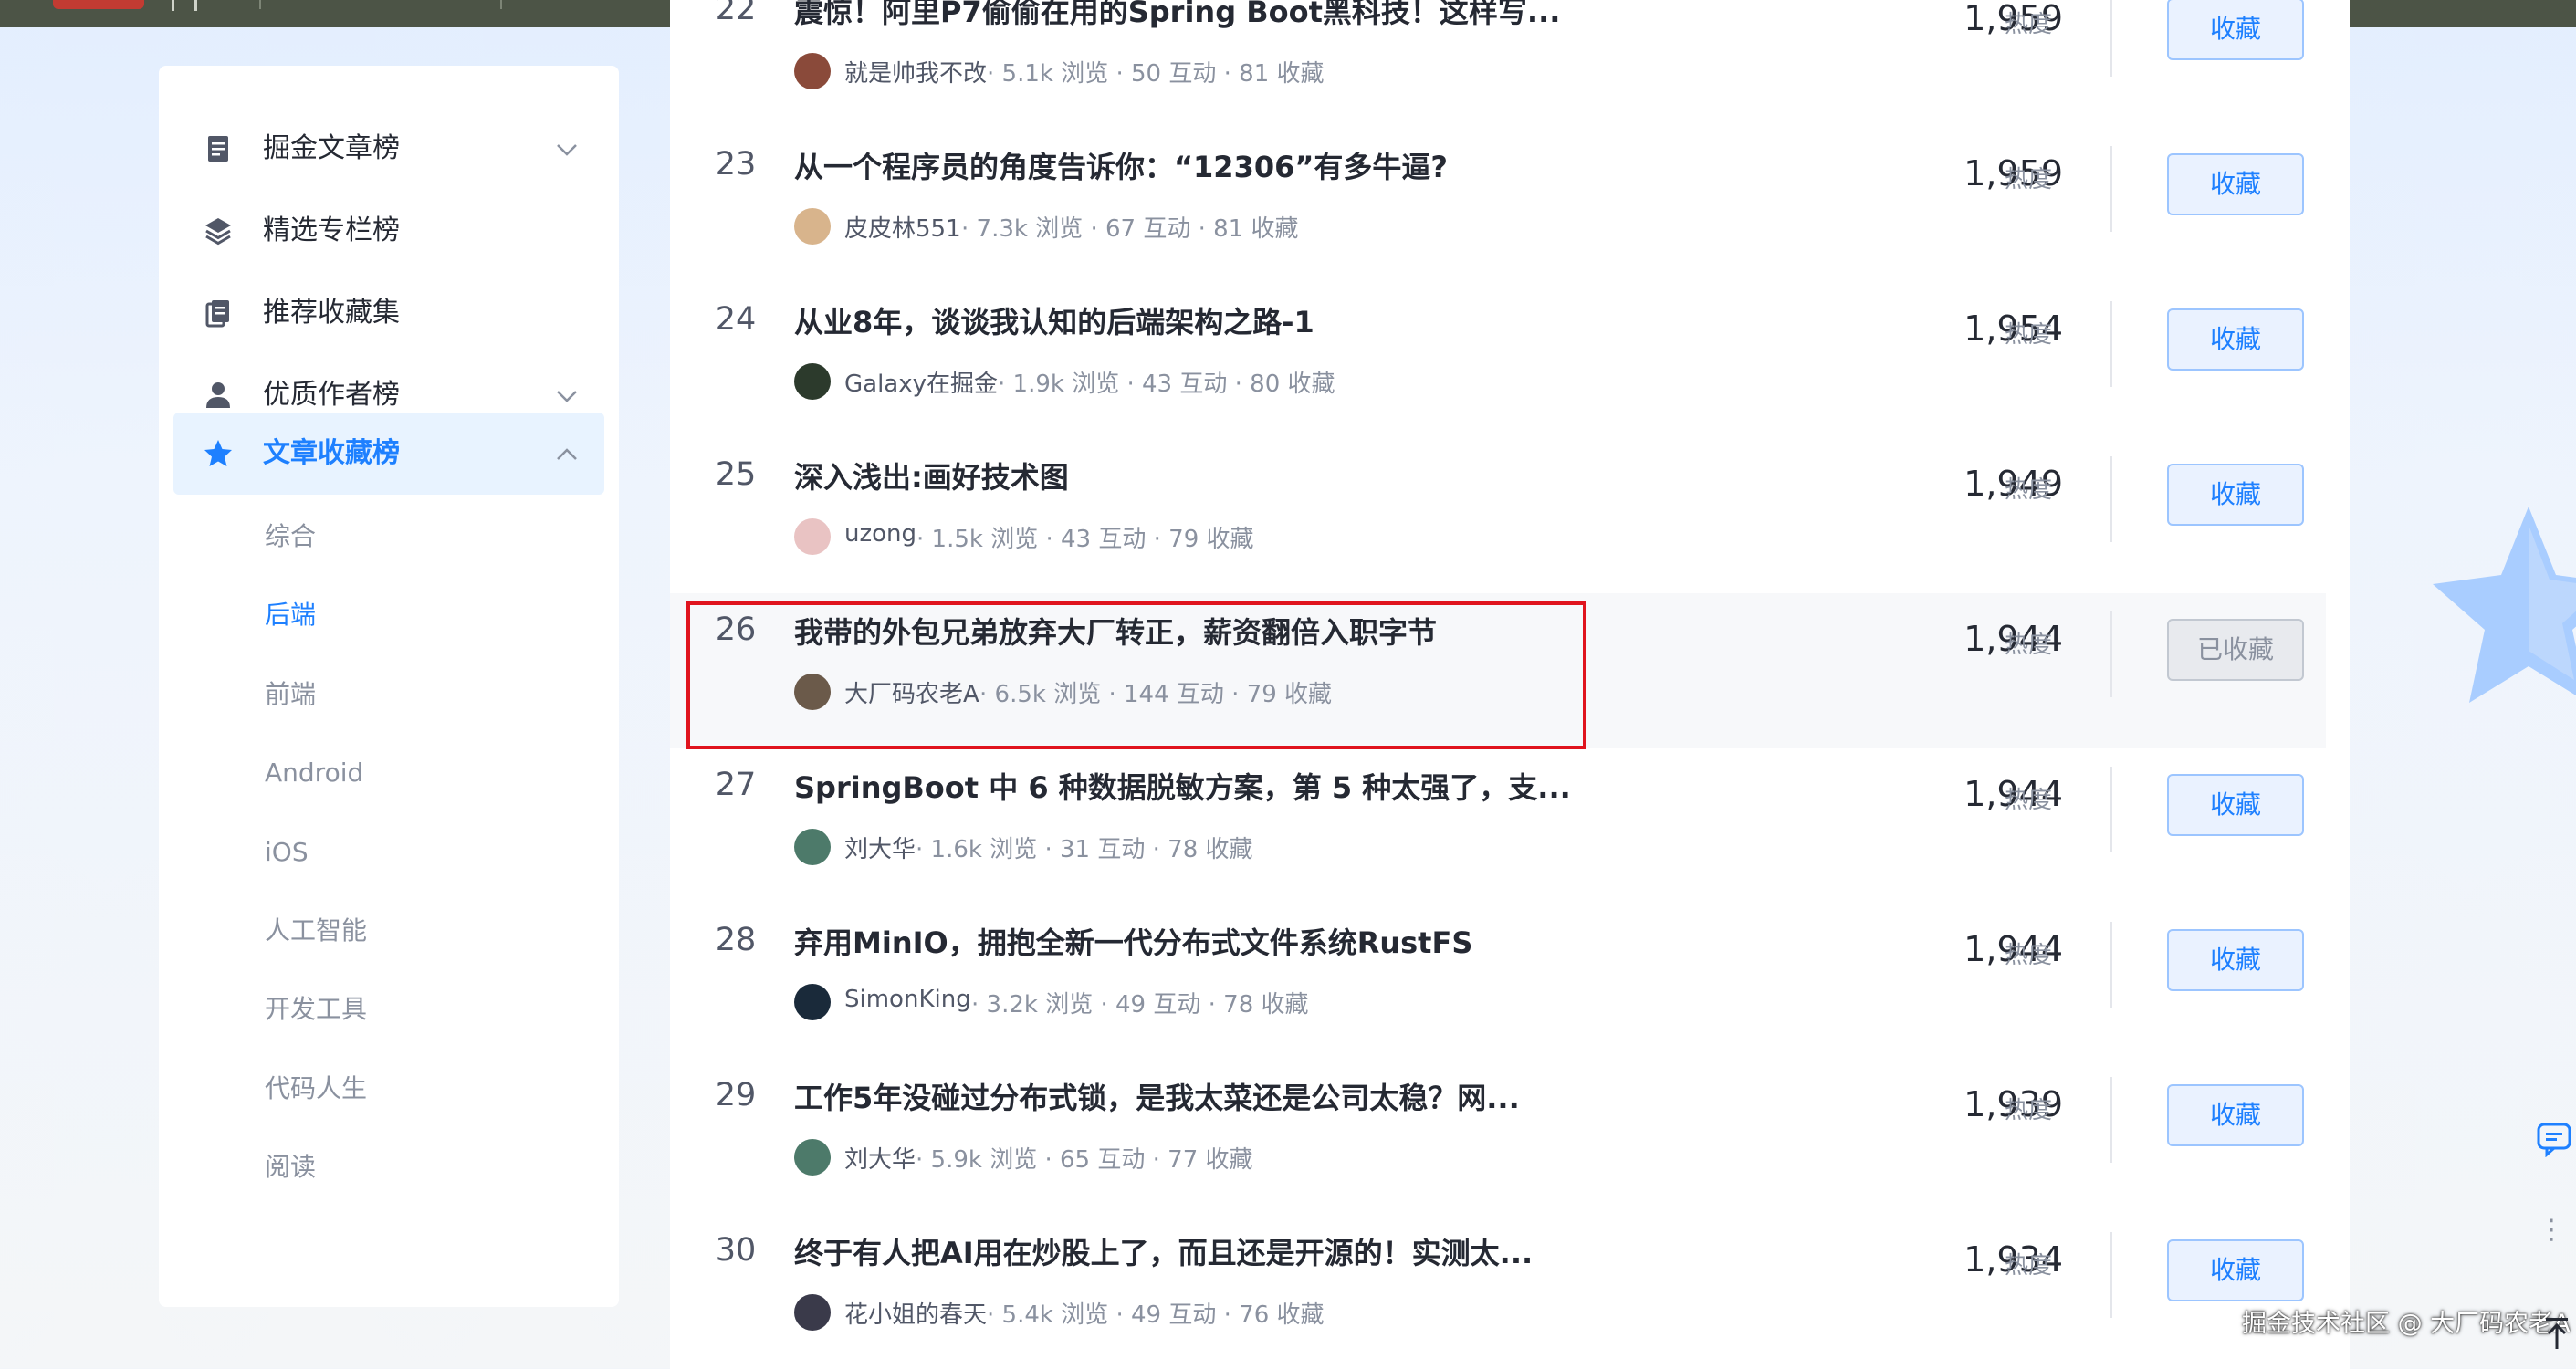 This screenshot has height=1369, width=2576. Describe the element at coordinates (290, 536) in the screenshot. I see `sub-item-all: 综合` at that location.